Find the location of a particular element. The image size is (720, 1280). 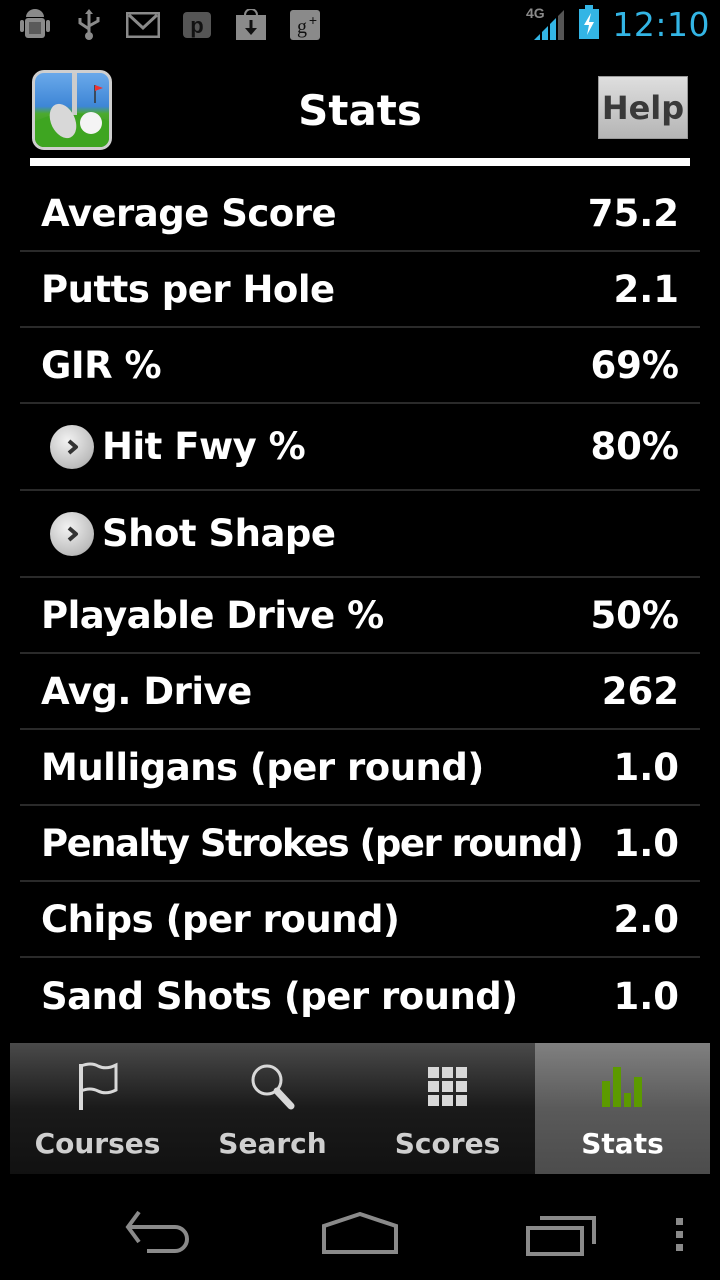

signal-4g-icon: 4G is located at coordinates (546, 24).